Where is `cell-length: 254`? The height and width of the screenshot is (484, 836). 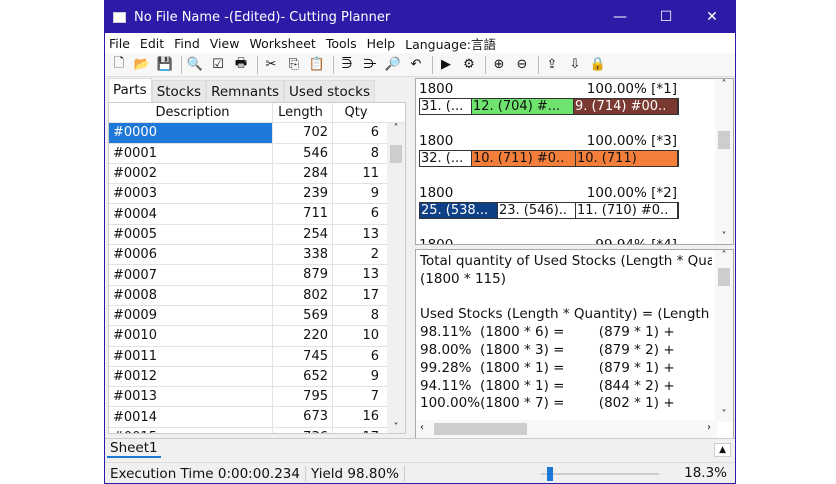 cell-length: 254 is located at coordinates (303, 234).